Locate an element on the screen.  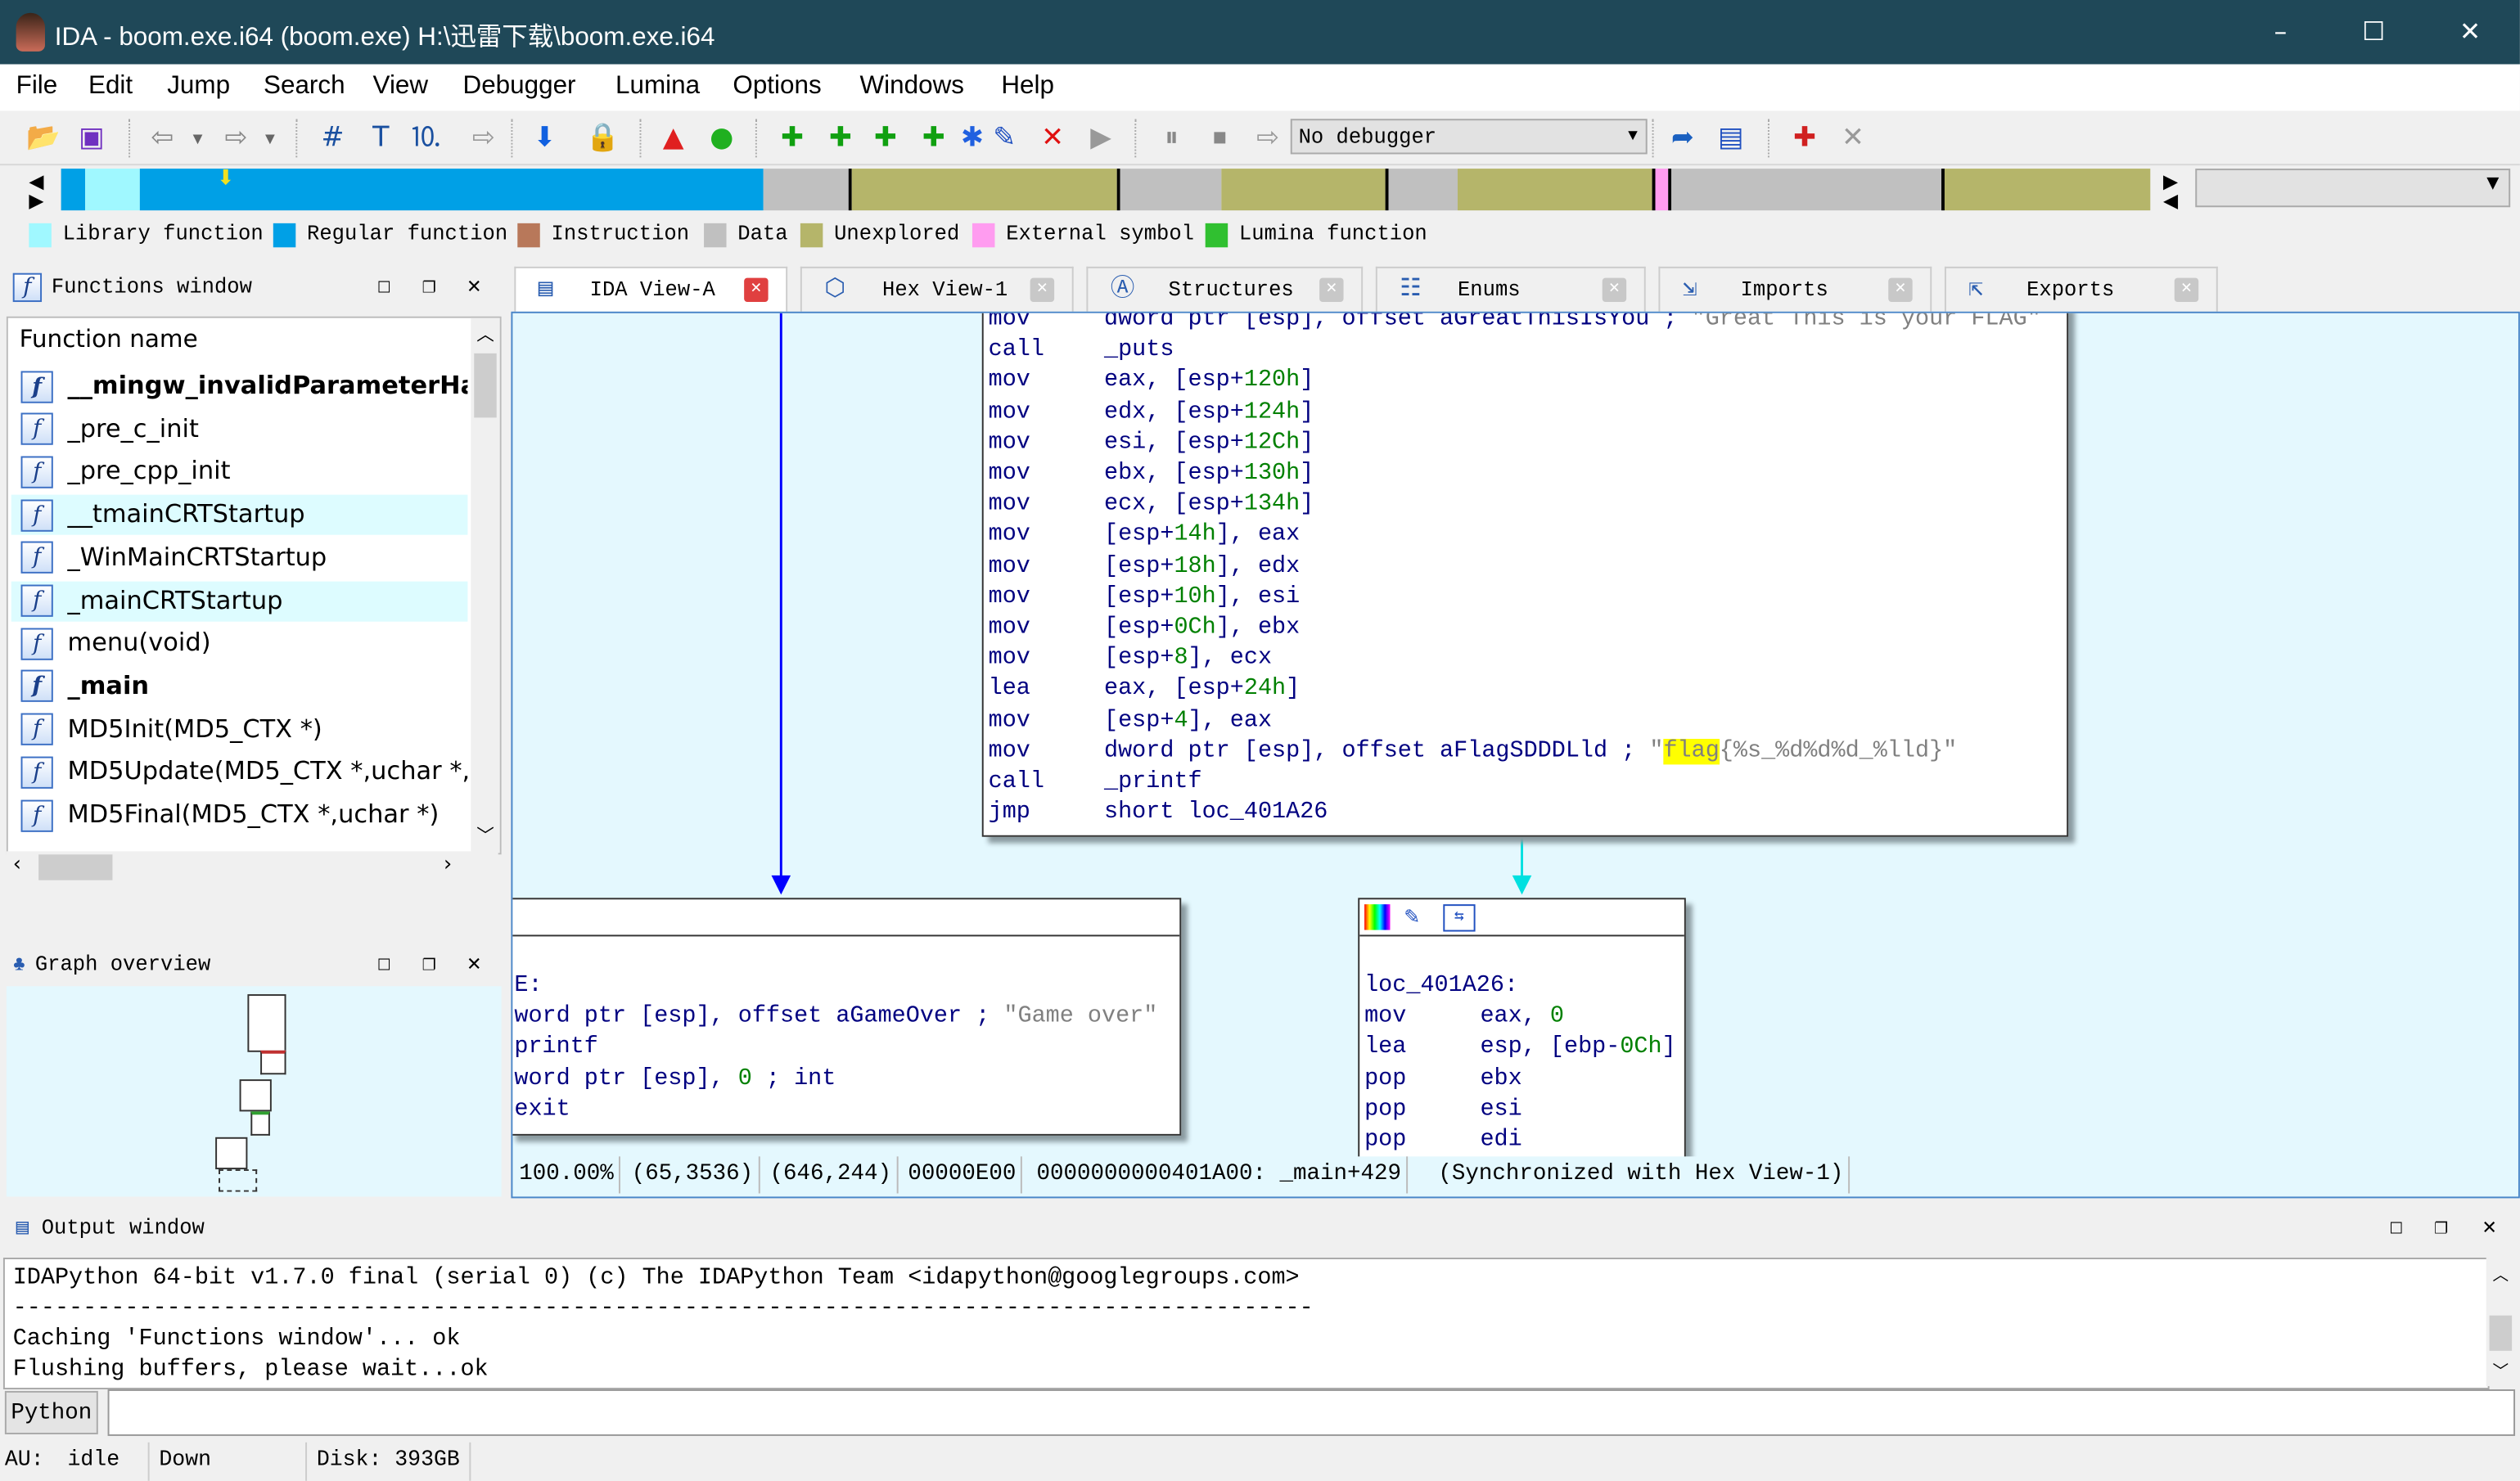
code-line: mov [esp+10h], esi is located at coordinates (1145, 598).